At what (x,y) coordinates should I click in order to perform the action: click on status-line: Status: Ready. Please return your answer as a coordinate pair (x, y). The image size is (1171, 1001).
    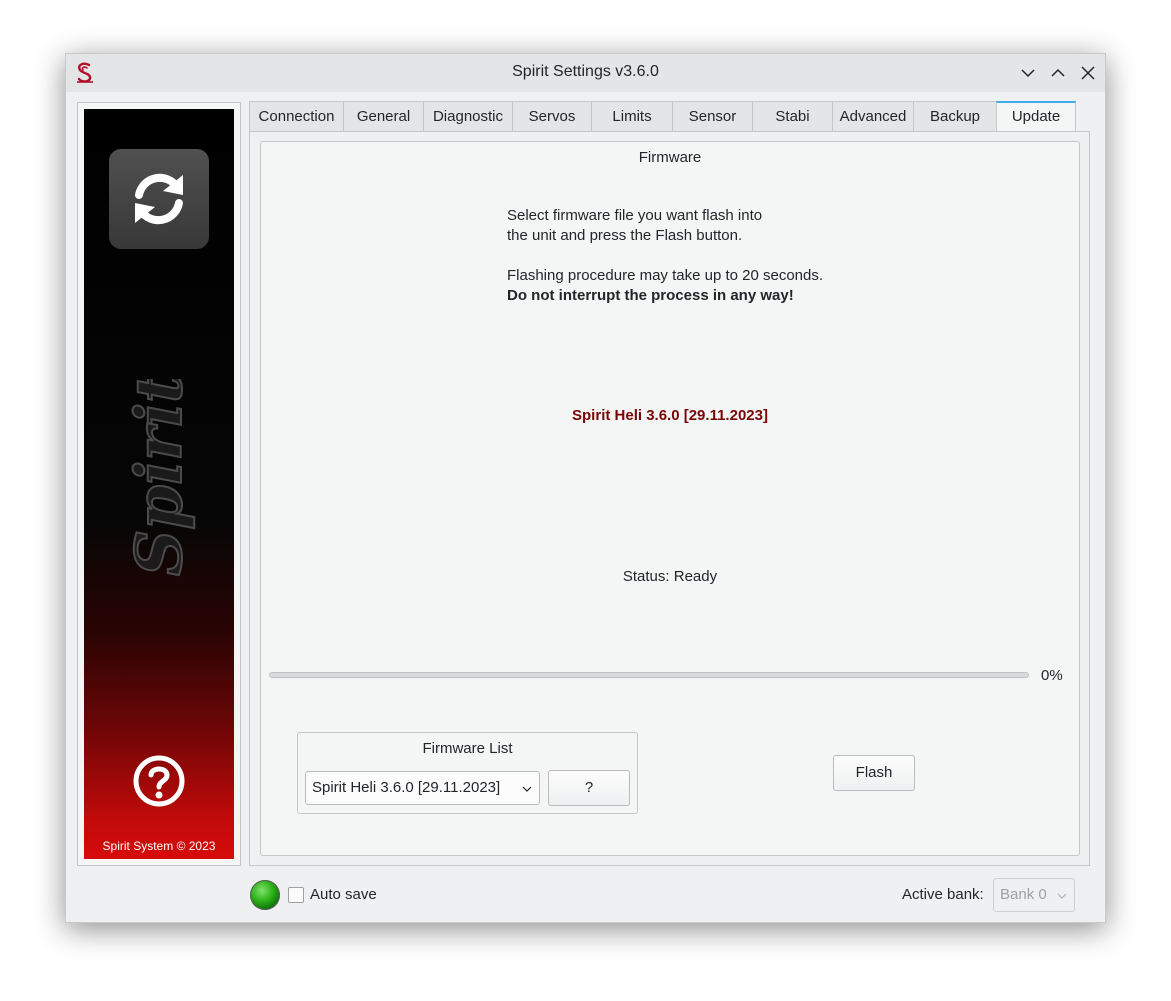
    Looking at the image, I should click on (670, 576).